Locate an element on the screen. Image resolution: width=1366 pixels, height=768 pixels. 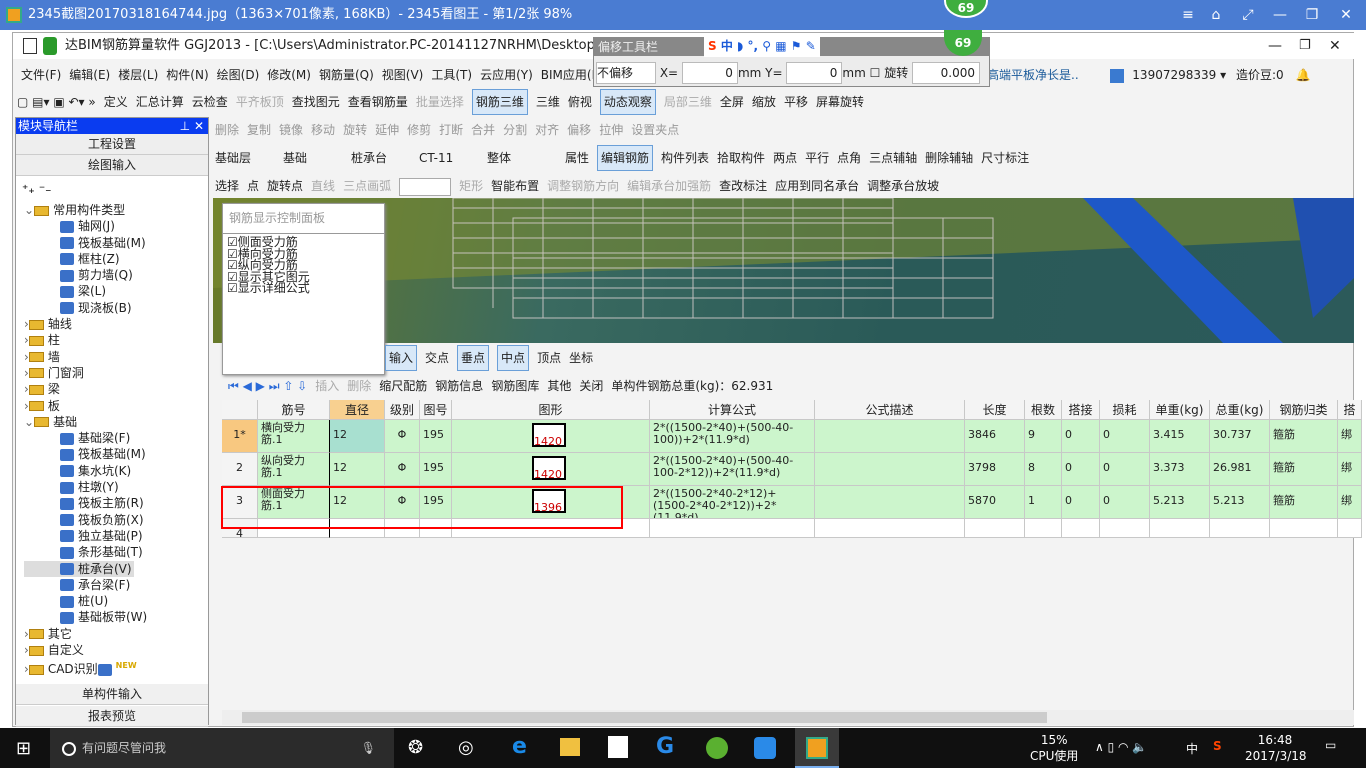
component-select: 桩承台 is located at coordinates (381, 158).